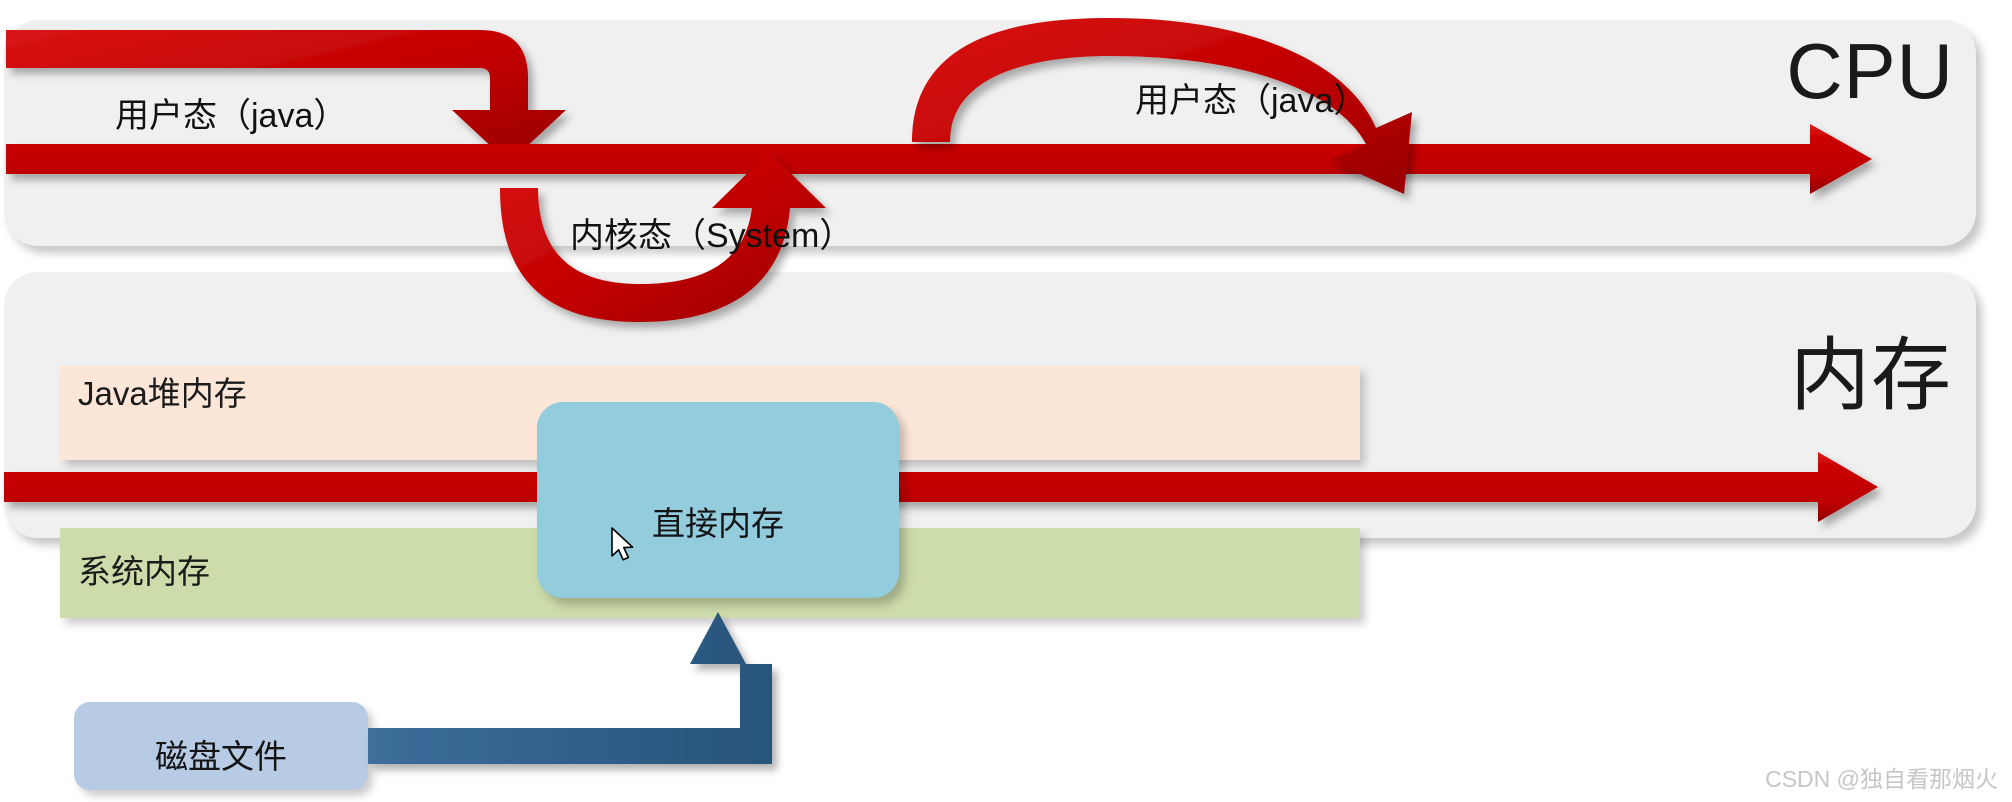  What do you see at coordinates (1251, 101) in the screenshot?
I see `user-mode-right-label: 用户态（java）` at bounding box center [1251, 101].